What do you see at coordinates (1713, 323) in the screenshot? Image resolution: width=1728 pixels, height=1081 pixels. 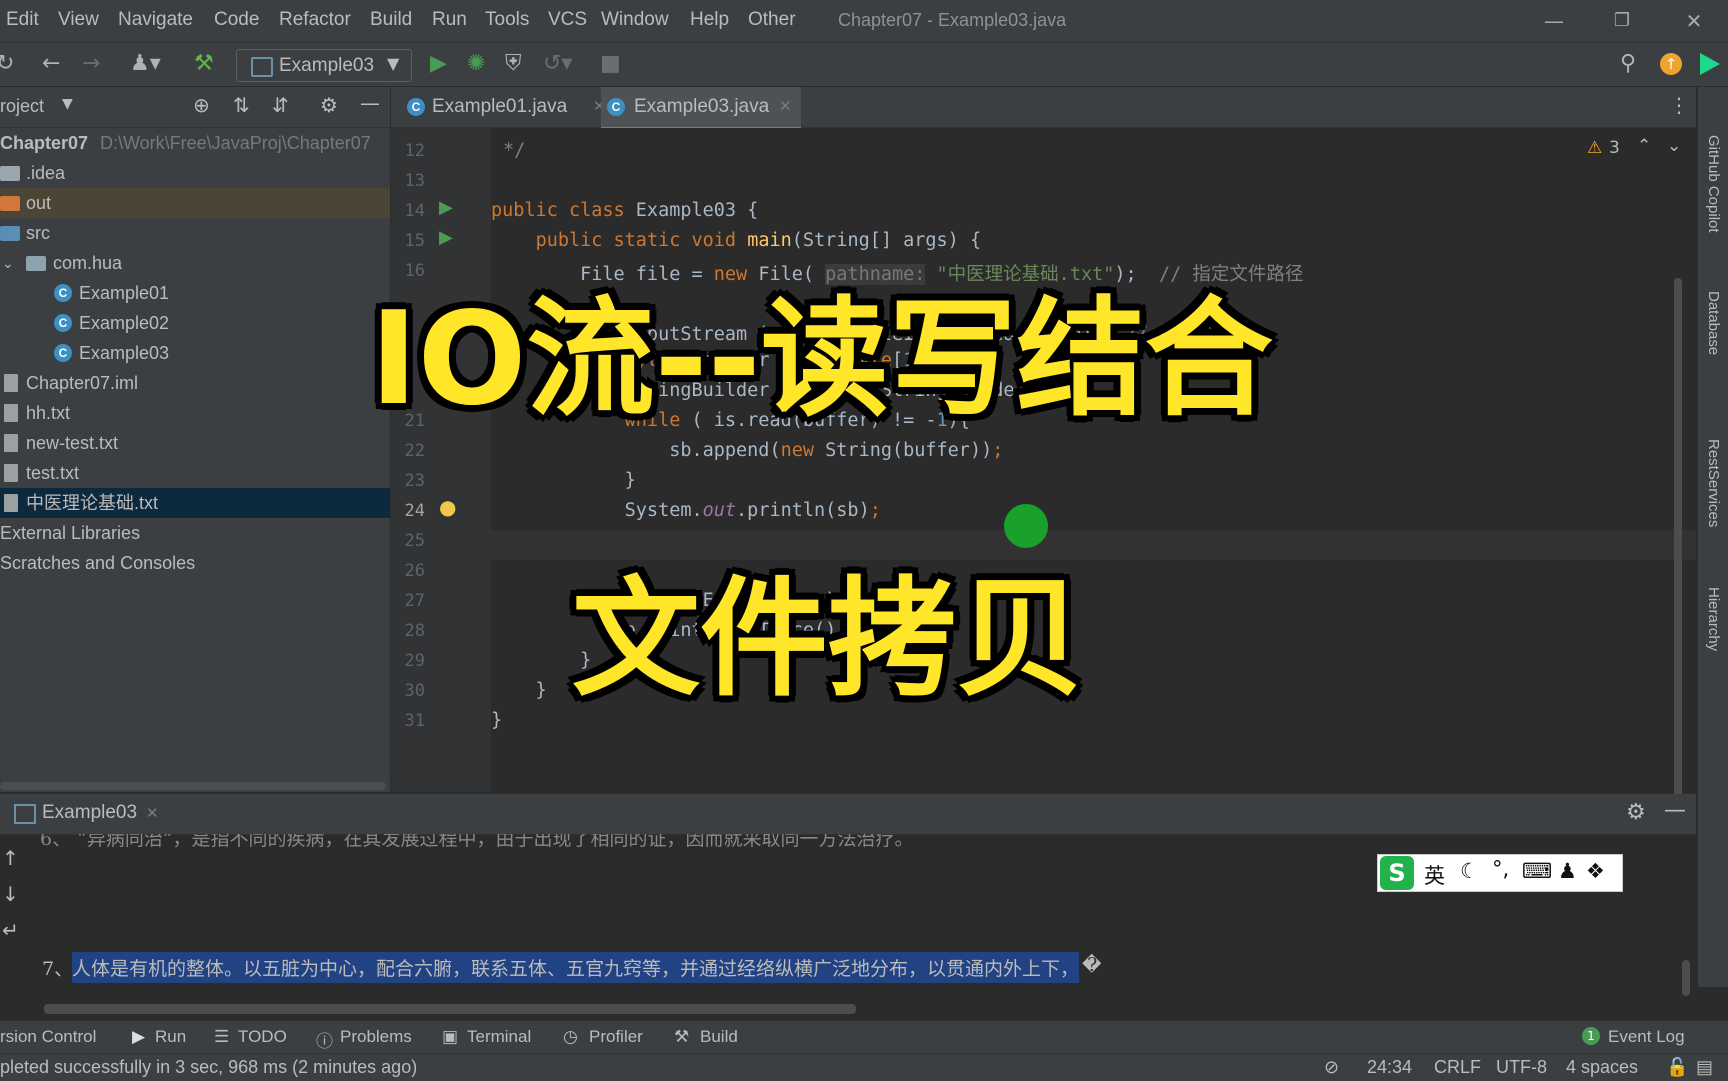 I see `database-tab: Database` at bounding box center [1713, 323].